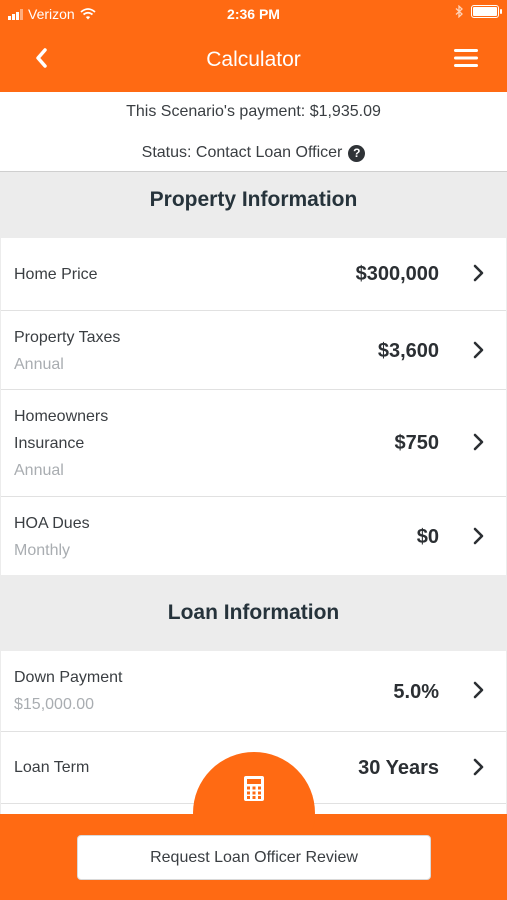  I want to click on status-bar: Verizon 2:36 PM, so click(253, 14).